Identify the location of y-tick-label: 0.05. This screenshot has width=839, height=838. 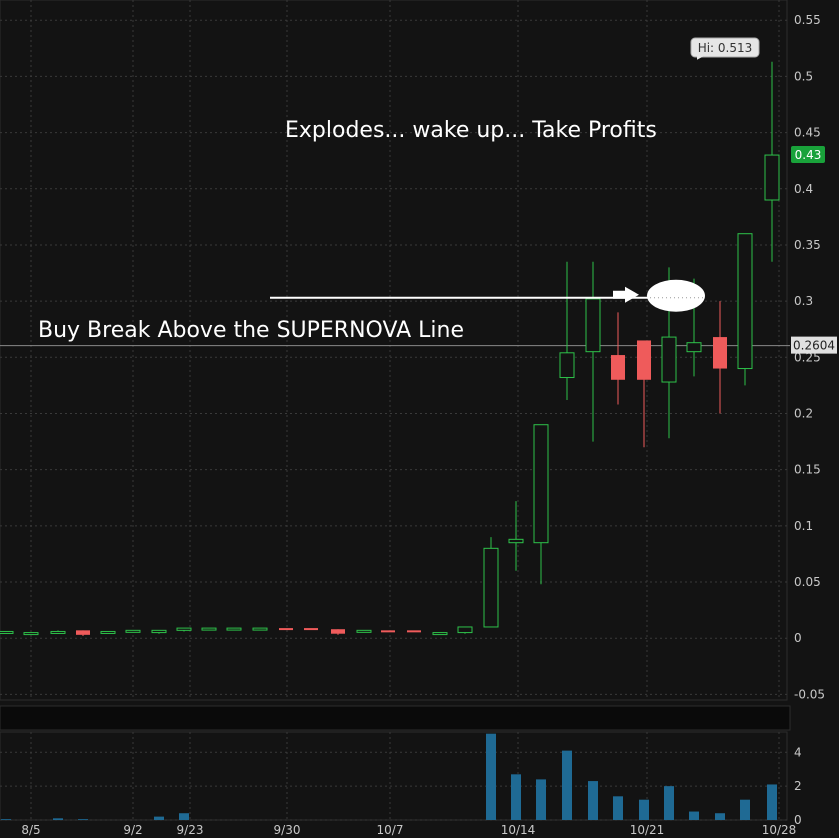
(807, 582).